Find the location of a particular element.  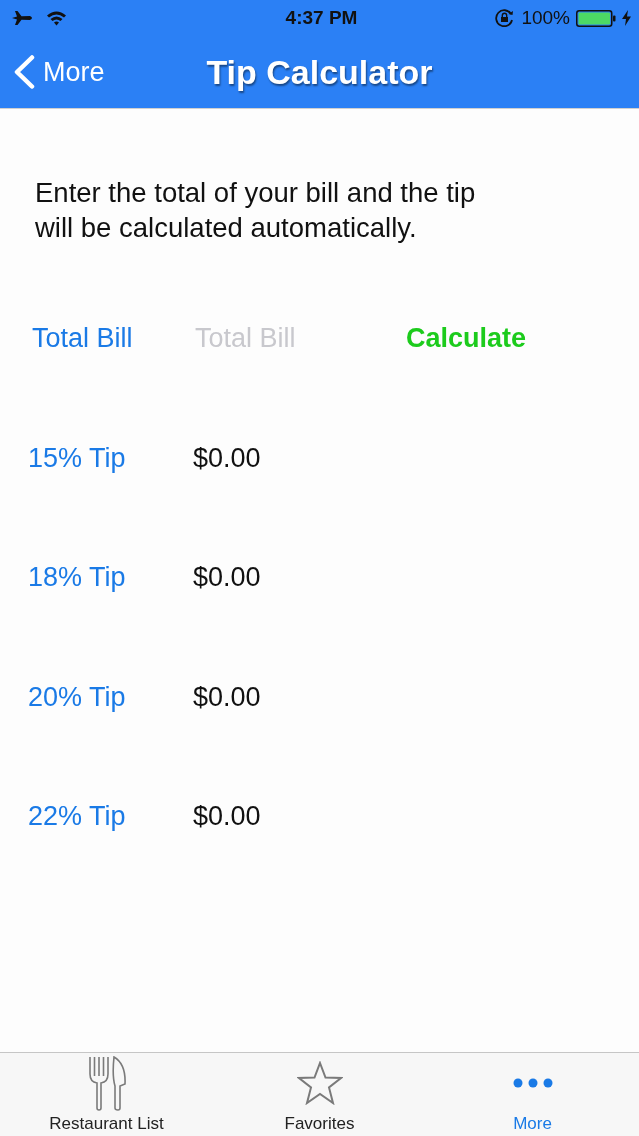

tip-percent-label: 18% Tip is located at coordinates (77, 577).